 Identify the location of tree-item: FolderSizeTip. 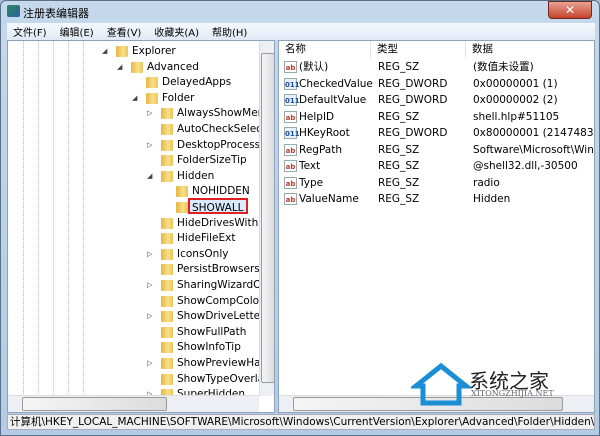
(212, 160).